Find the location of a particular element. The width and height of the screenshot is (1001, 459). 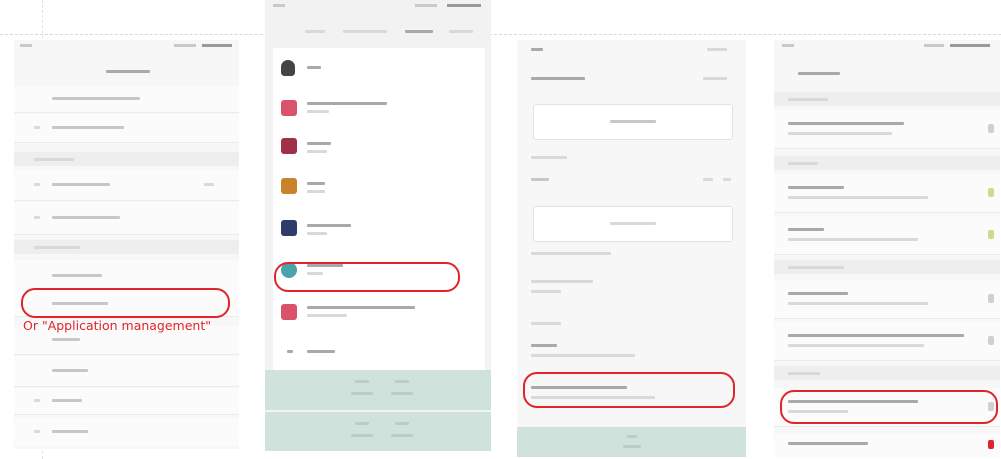

app-list is located at coordinates (379, 209).